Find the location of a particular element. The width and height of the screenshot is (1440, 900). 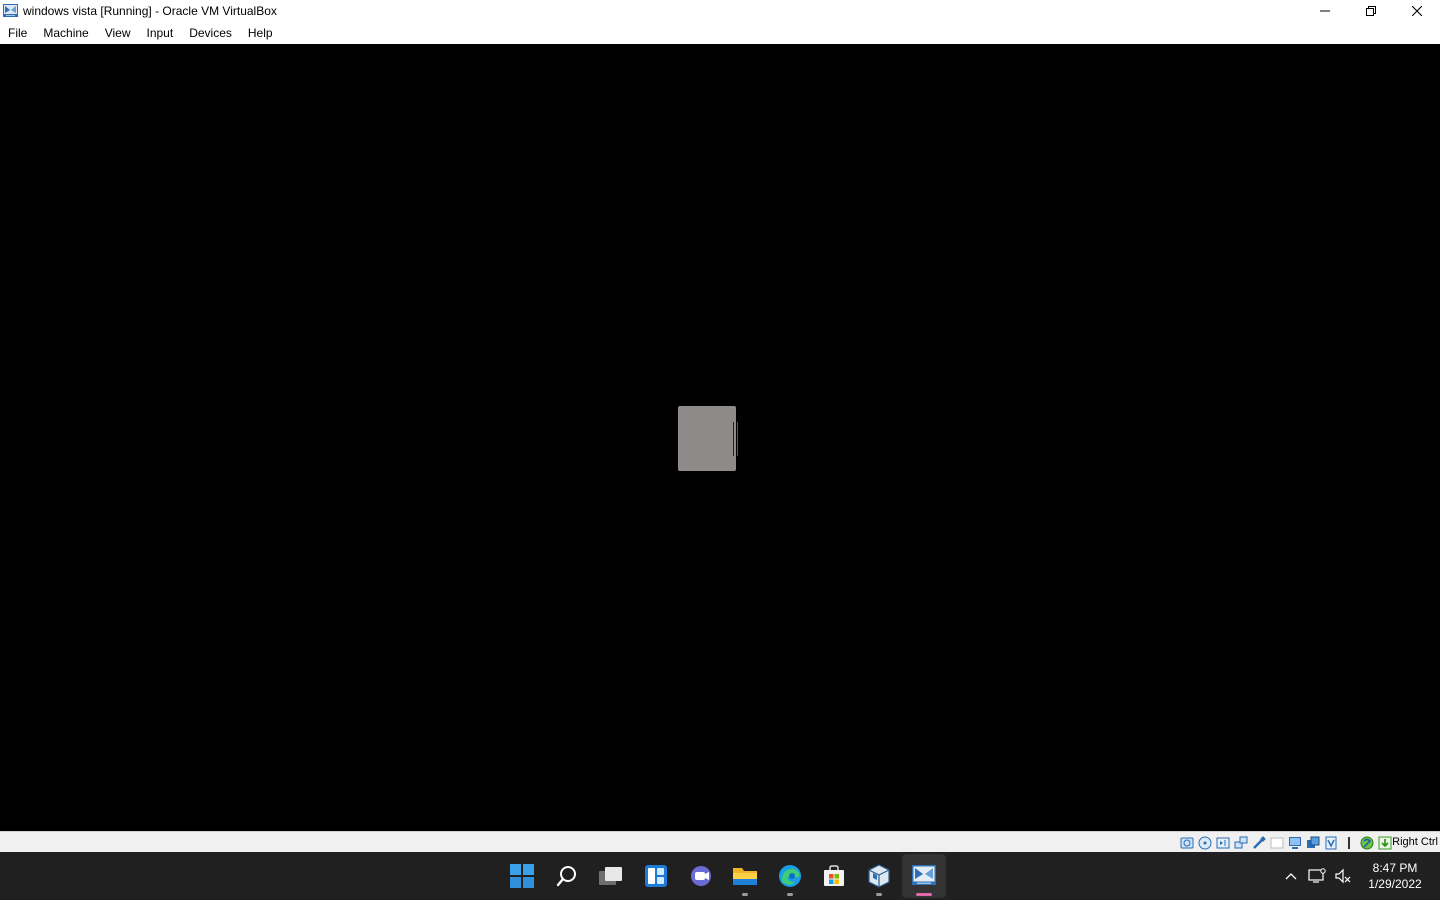

taskbar: 8:47 PM 1/29/2022 is located at coordinates (720, 876).